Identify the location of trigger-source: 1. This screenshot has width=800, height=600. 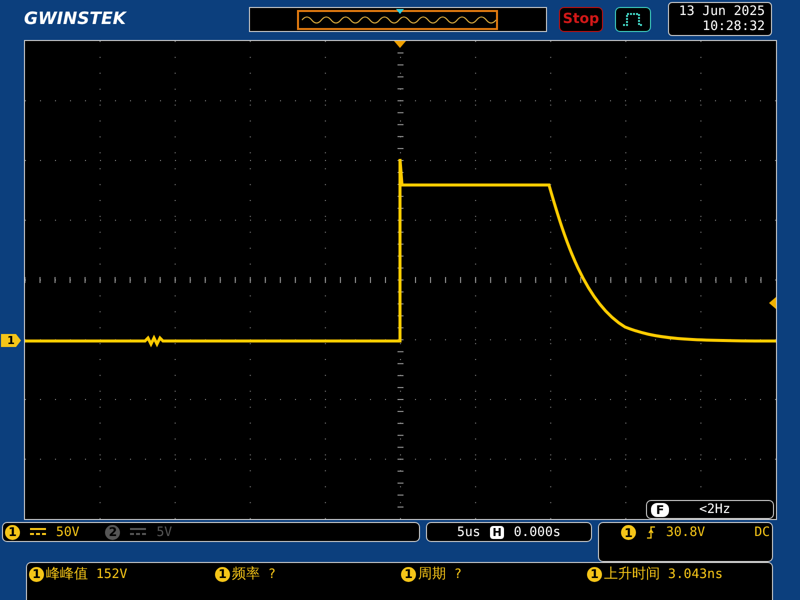
(628, 532).